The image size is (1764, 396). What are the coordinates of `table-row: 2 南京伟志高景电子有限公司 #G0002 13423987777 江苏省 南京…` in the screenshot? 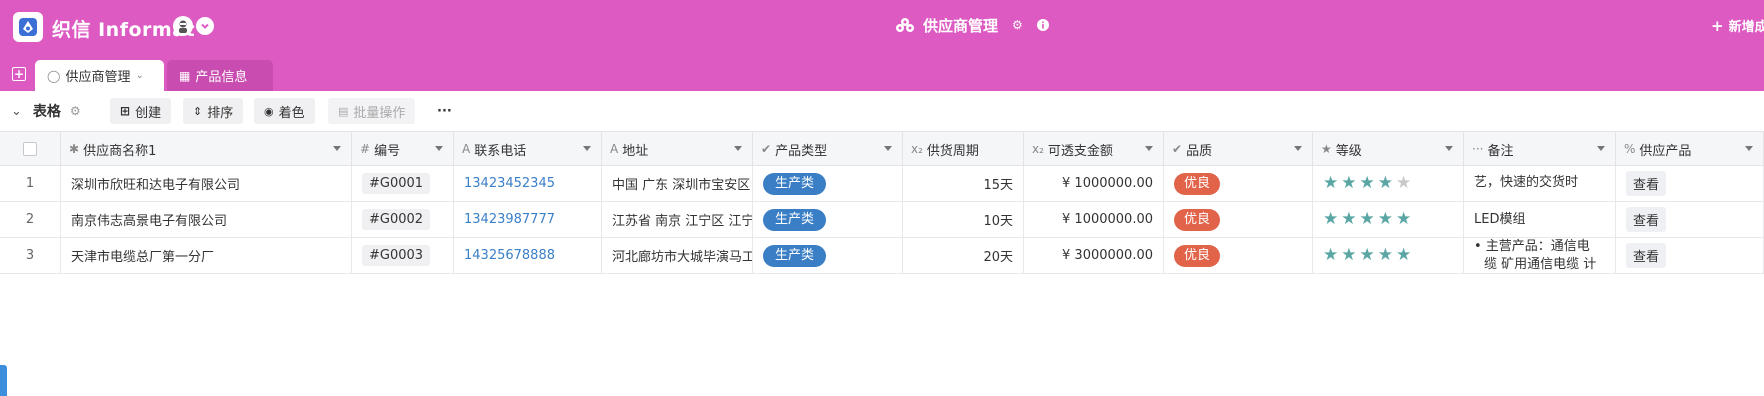 It's located at (882, 220).